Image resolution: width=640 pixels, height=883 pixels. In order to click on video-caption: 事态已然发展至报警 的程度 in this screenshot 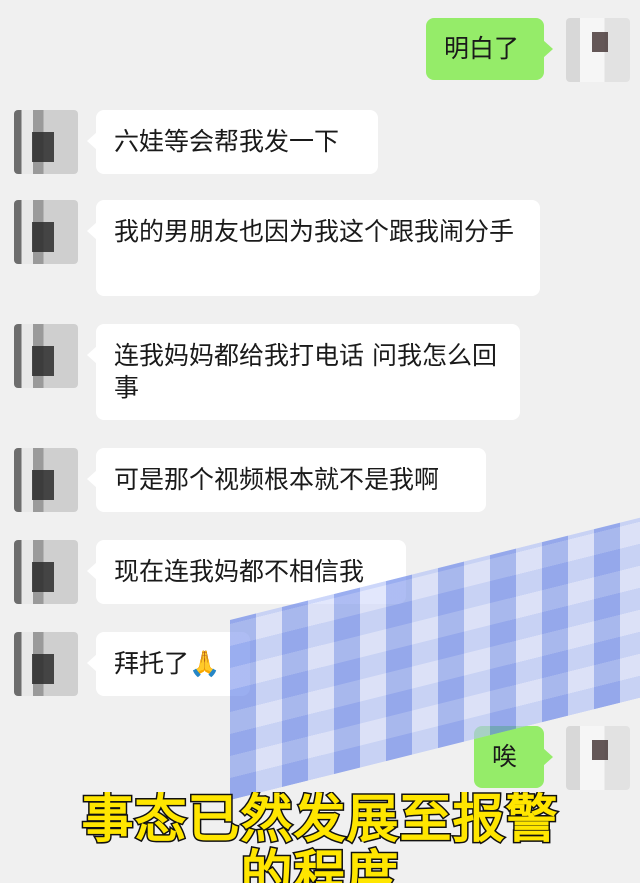, I will do `click(320, 837)`.